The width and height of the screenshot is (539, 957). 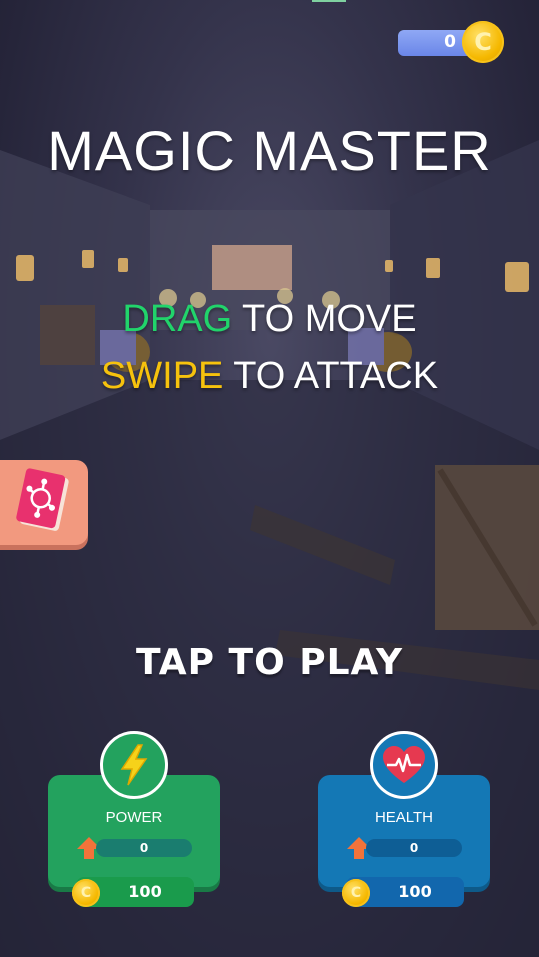 What do you see at coordinates (145, 891) in the screenshot?
I see `power-price: 100` at bounding box center [145, 891].